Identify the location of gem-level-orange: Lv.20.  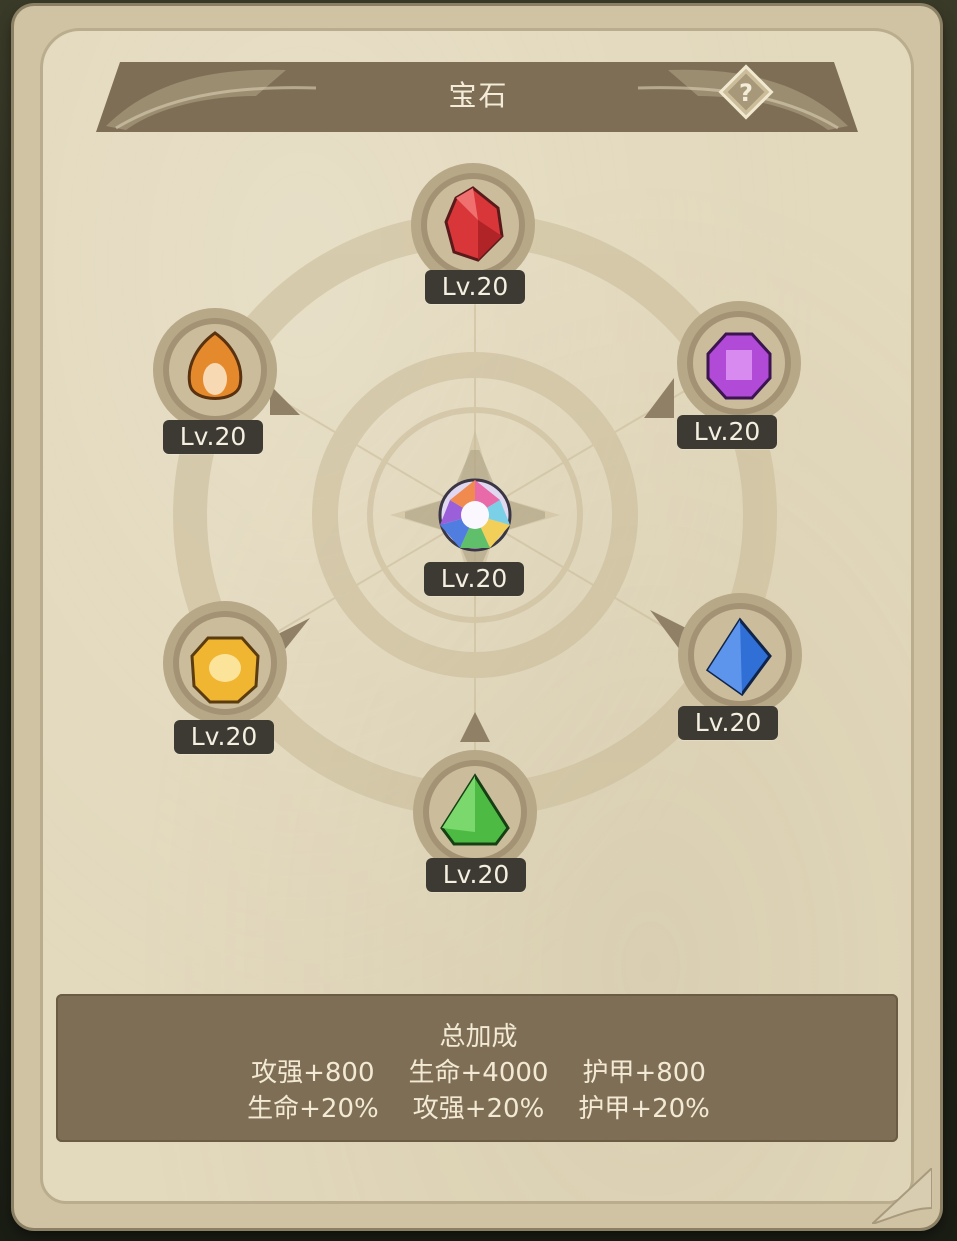
(213, 437).